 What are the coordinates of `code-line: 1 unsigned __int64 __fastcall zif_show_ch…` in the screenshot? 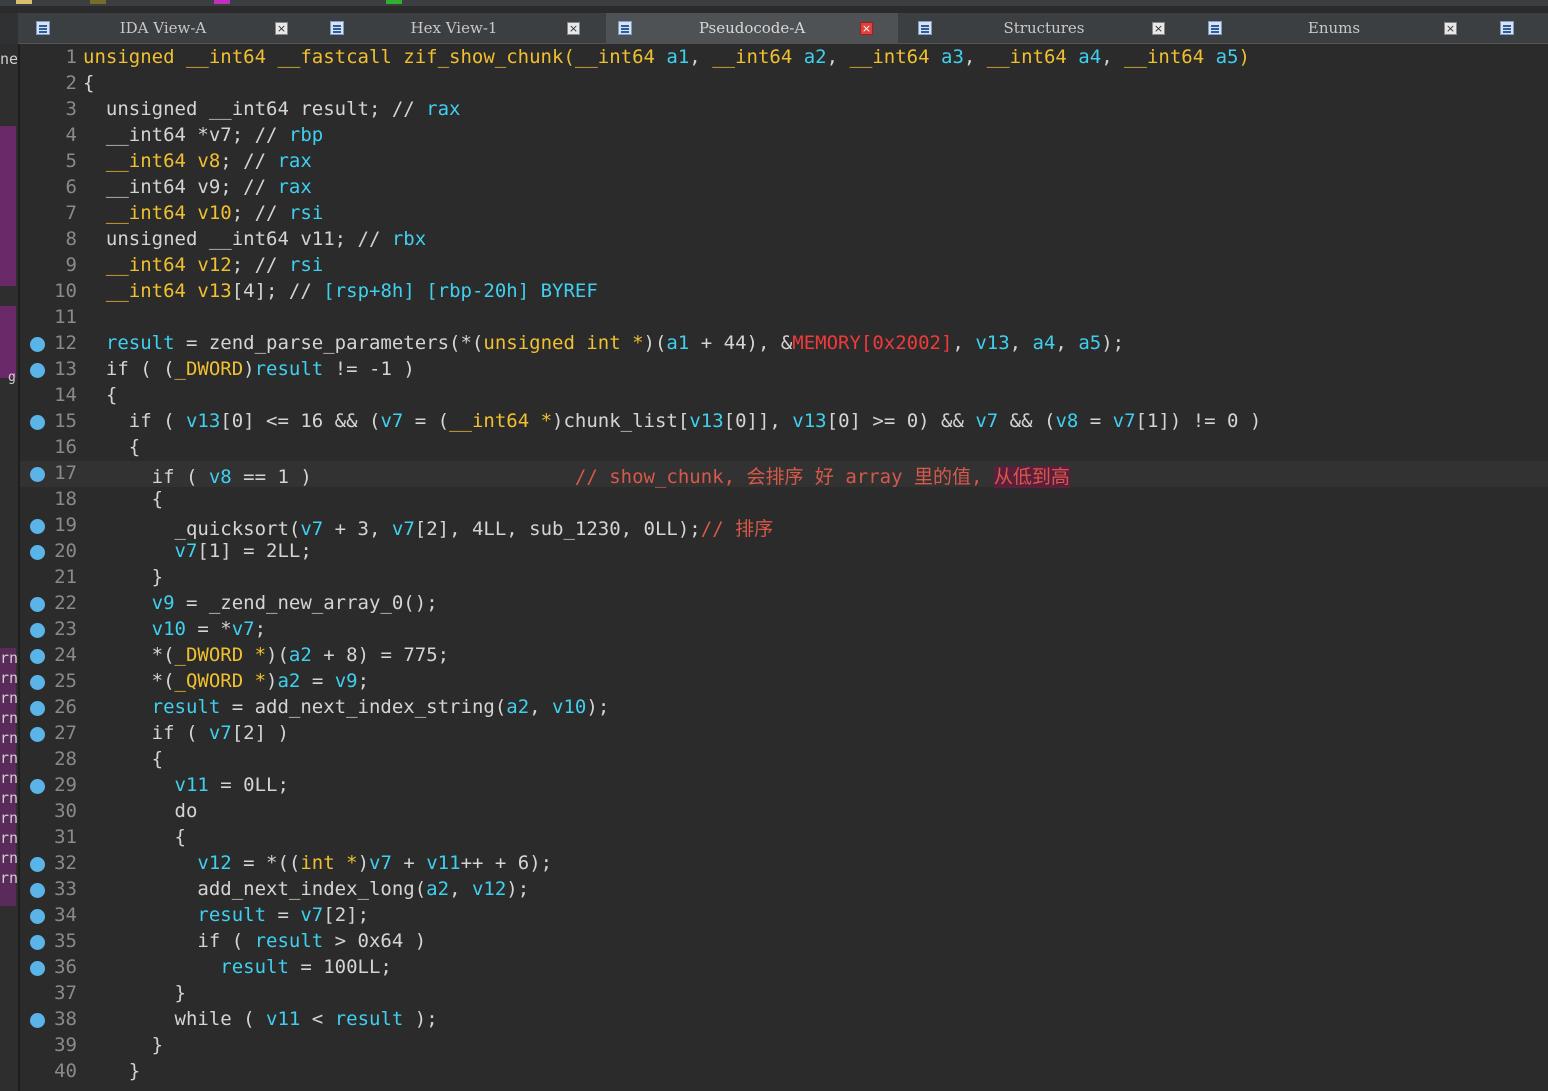 It's located at (784, 58).